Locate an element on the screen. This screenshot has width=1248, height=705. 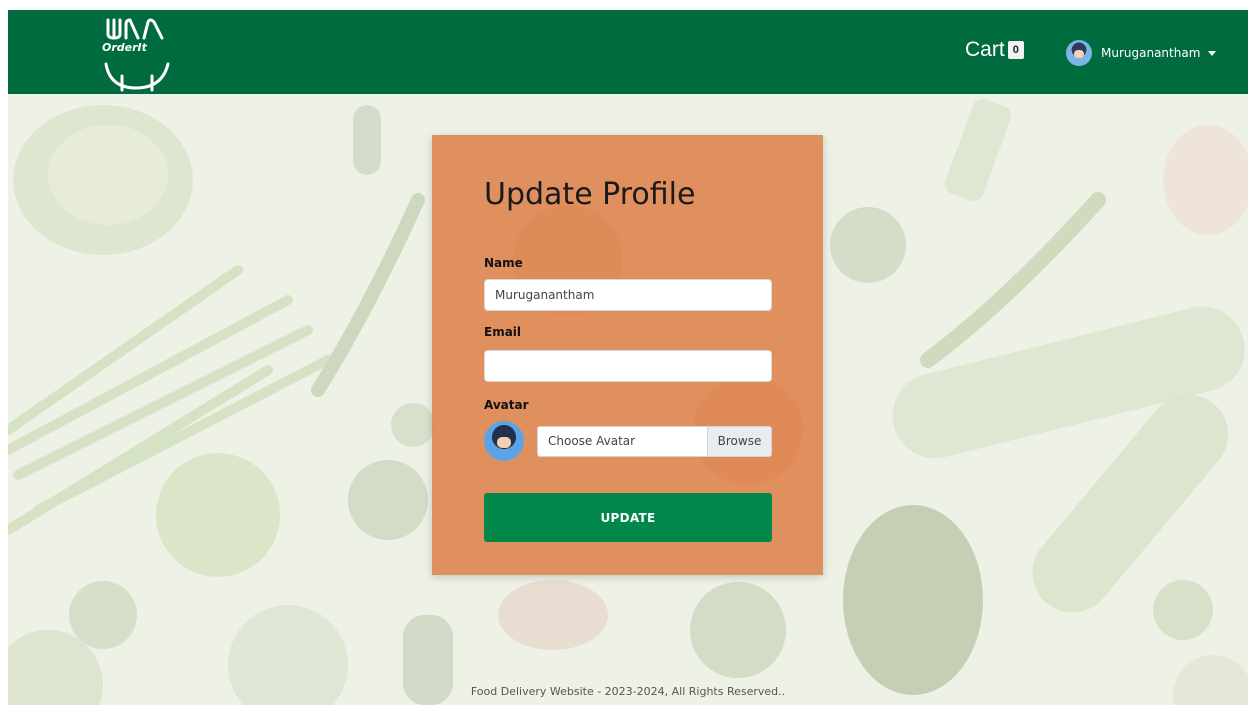
avatar-file-input: Choose Avatar Browse is located at coordinates (654, 441).